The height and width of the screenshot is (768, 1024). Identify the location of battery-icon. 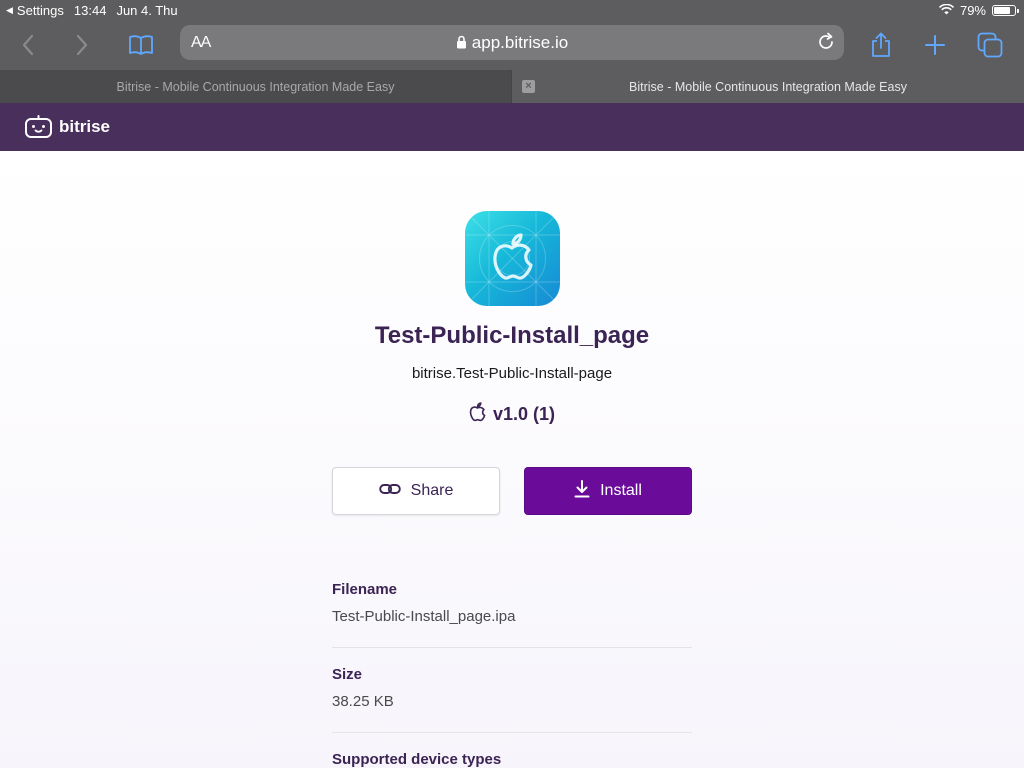
(1005, 10).